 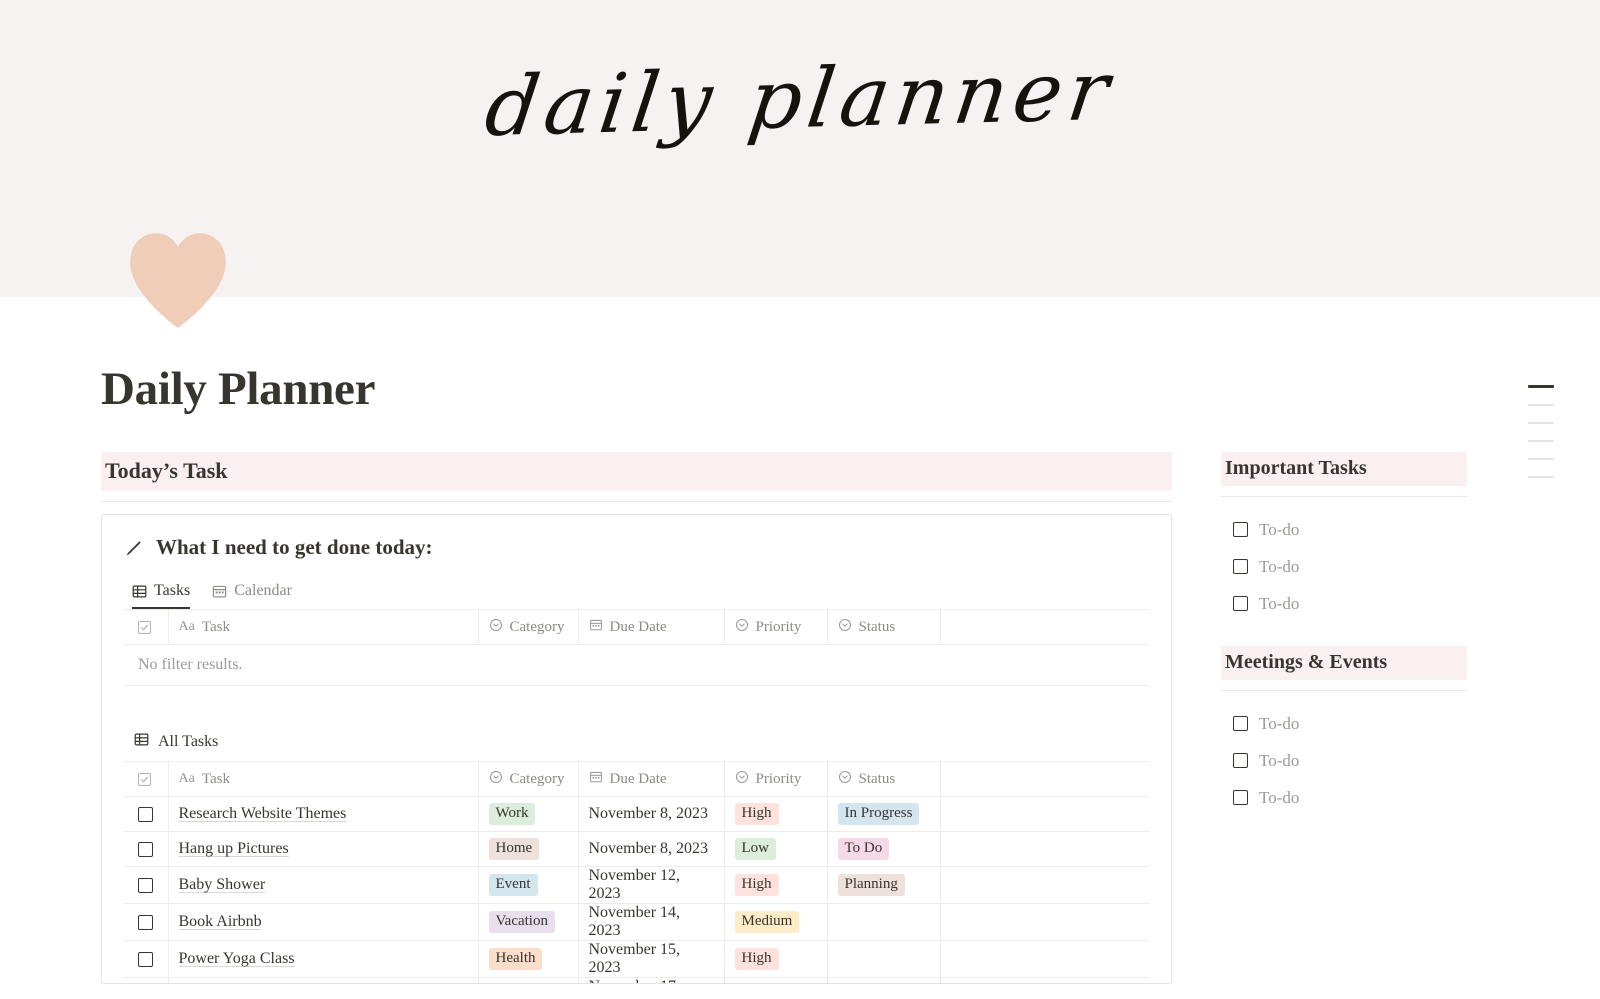 What do you see at coordinates (884, 849) in the screenshot?
I see `status-cell: To Do` at bounding box center [884, 849].